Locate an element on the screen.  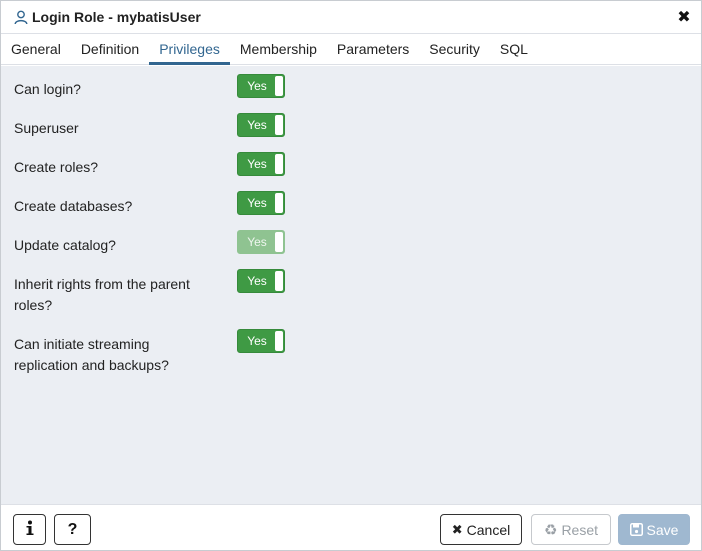
can-login-toggle: Yes is located at coordinates (261, 86).